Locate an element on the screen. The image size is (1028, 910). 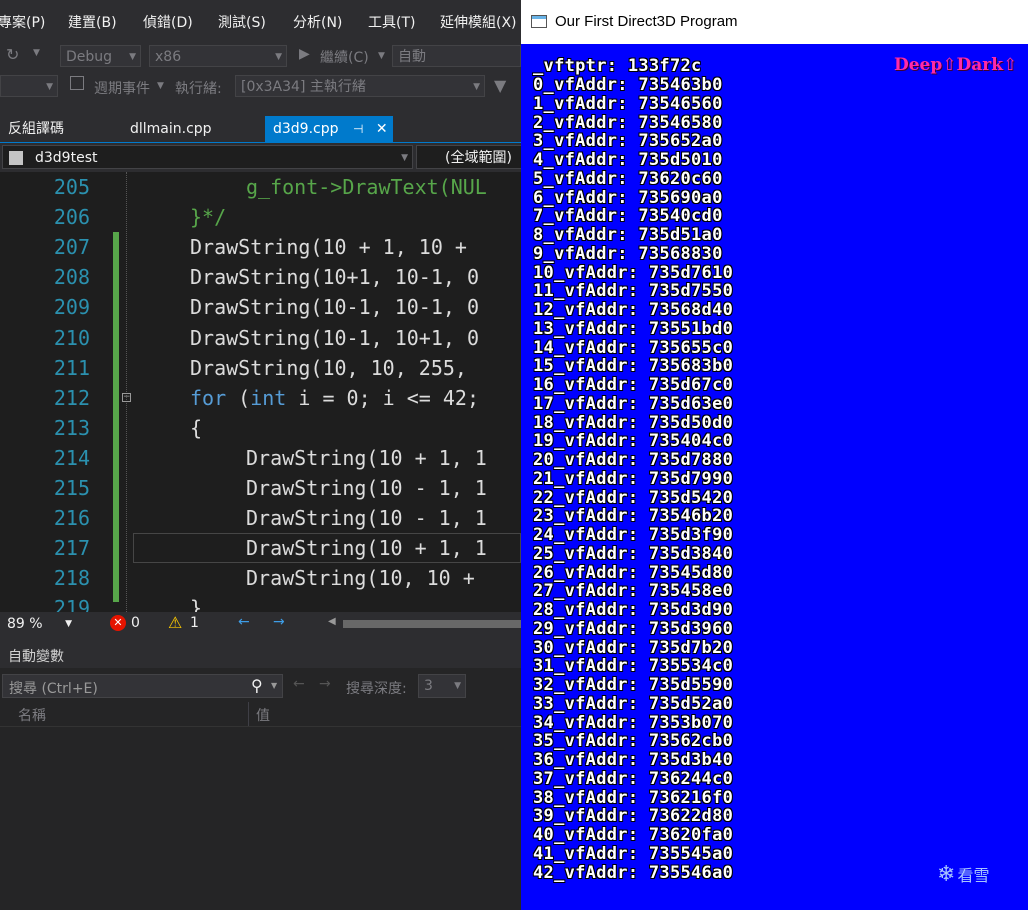
tab-dllmain: dllmain.cpp is located at coordinates (171, 129).